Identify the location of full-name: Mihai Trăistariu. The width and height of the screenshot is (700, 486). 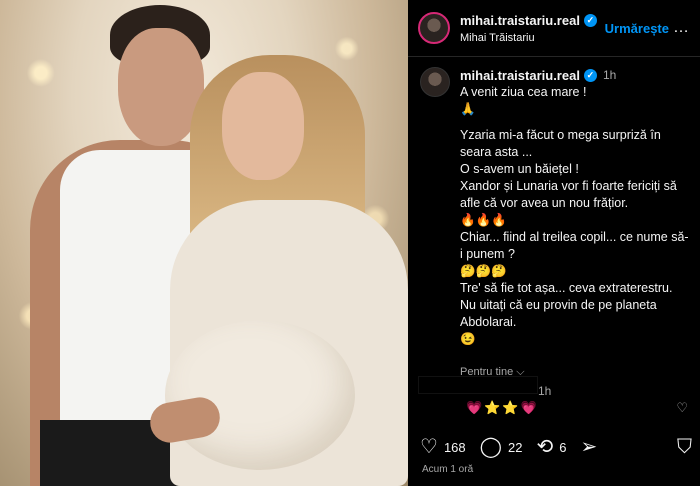
(532, 38).